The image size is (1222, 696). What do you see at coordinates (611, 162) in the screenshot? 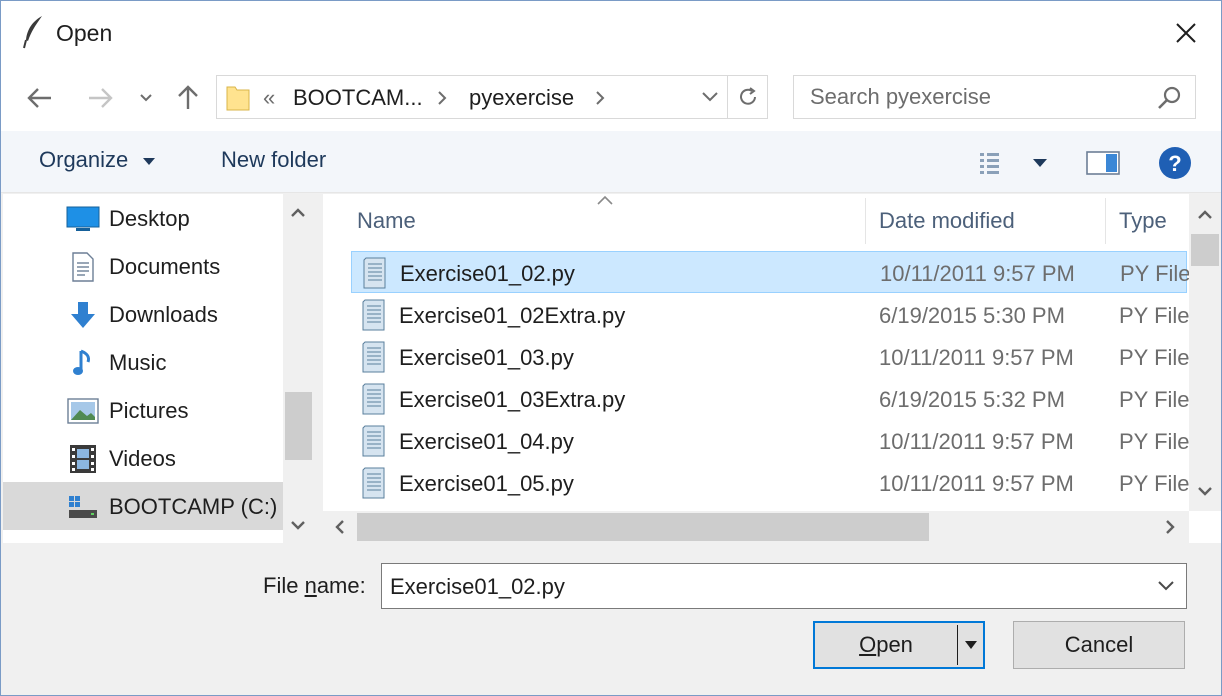
I see `command-toolbar: Organize New folder ?` at bounding box center [611, 162].